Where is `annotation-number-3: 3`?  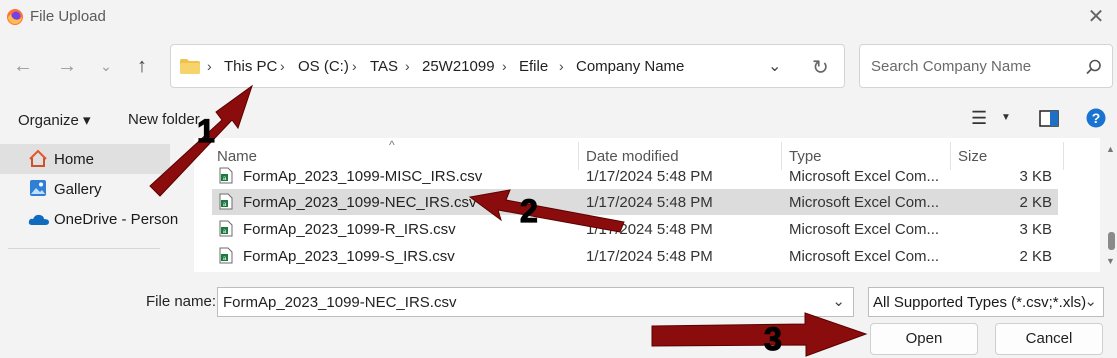
annotation-number-3: 3 is located at coordinates (773, 339).